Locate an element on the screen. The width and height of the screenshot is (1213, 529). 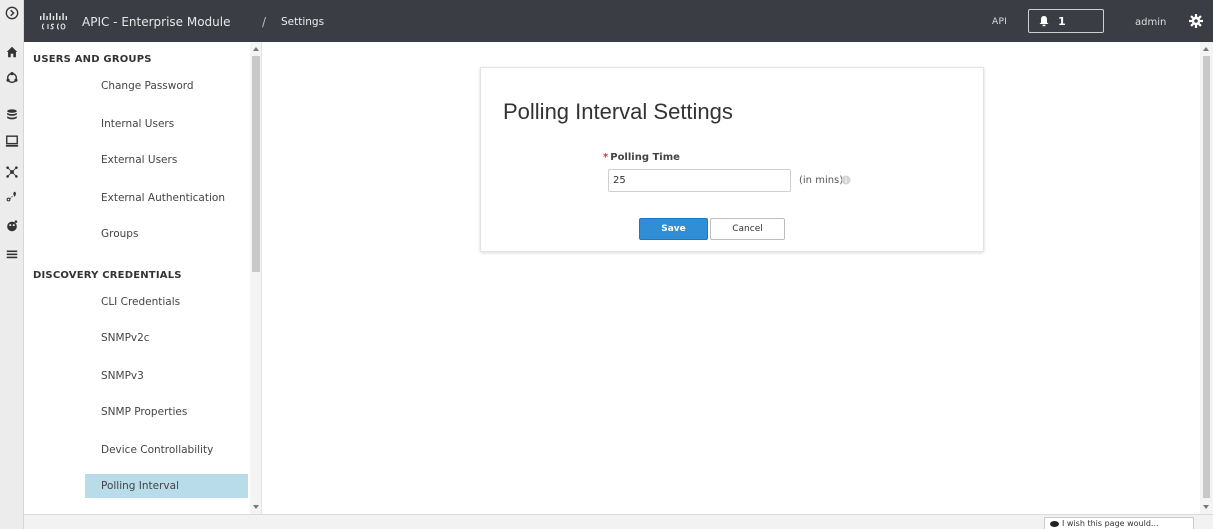
main-scroll-down-arrow-icon is located at coordinates (1206, 507).